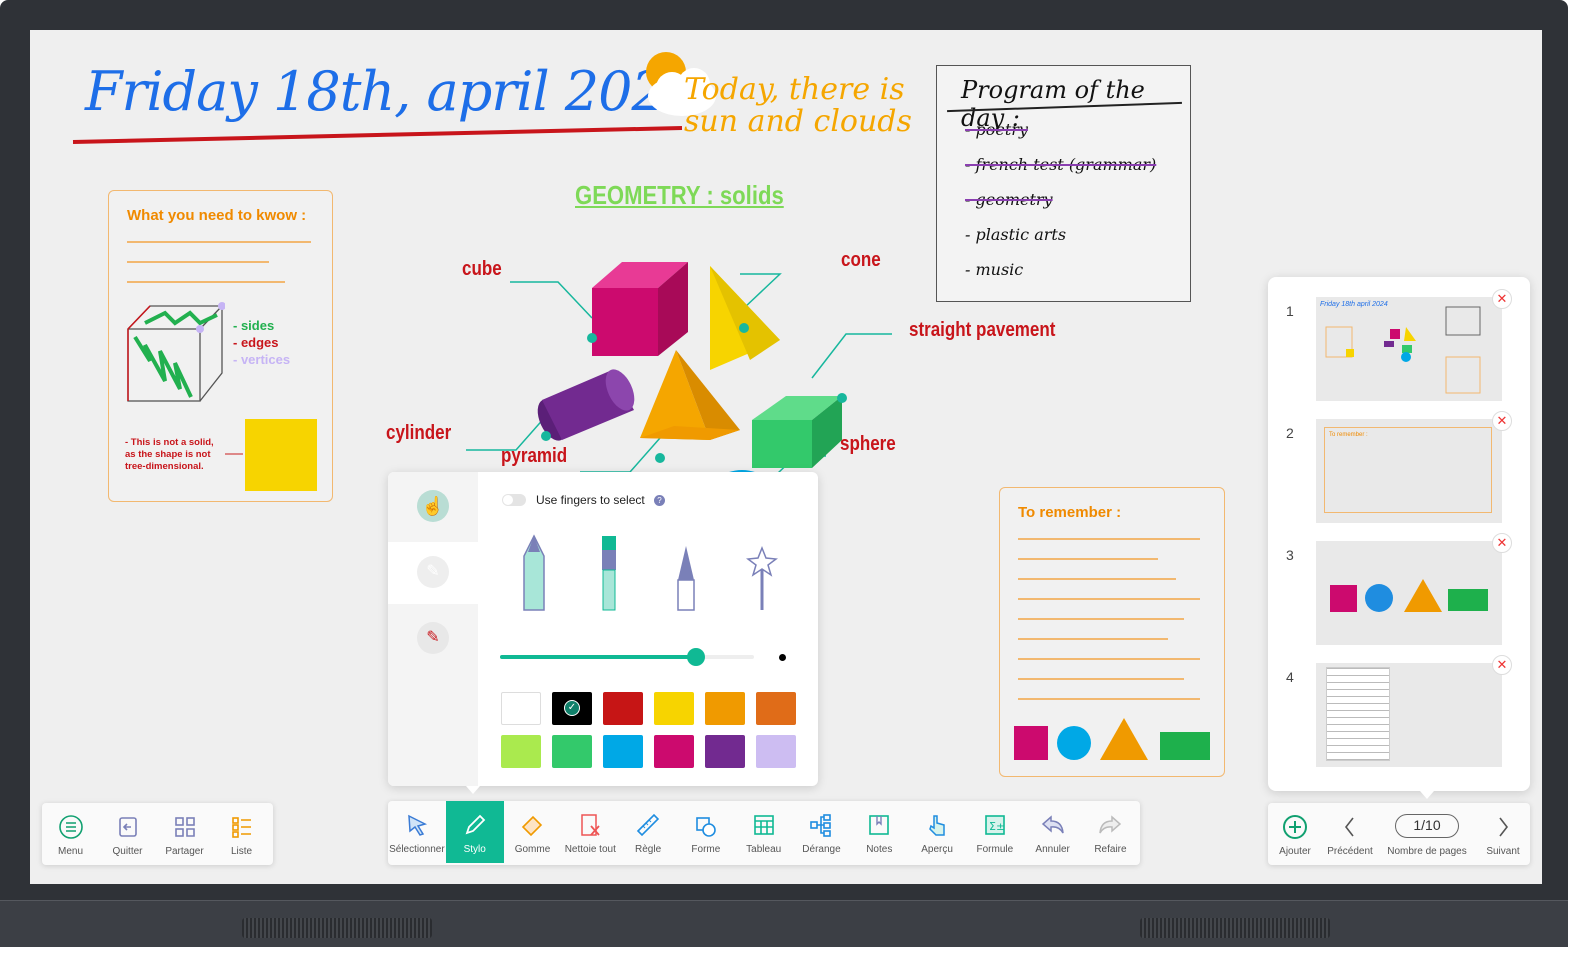 This screenshot has width=1590, height=960. What do you see at coordinates (706, 827) in the screenshot?
I see `shapes-icon` at bounding box center [706, 827].